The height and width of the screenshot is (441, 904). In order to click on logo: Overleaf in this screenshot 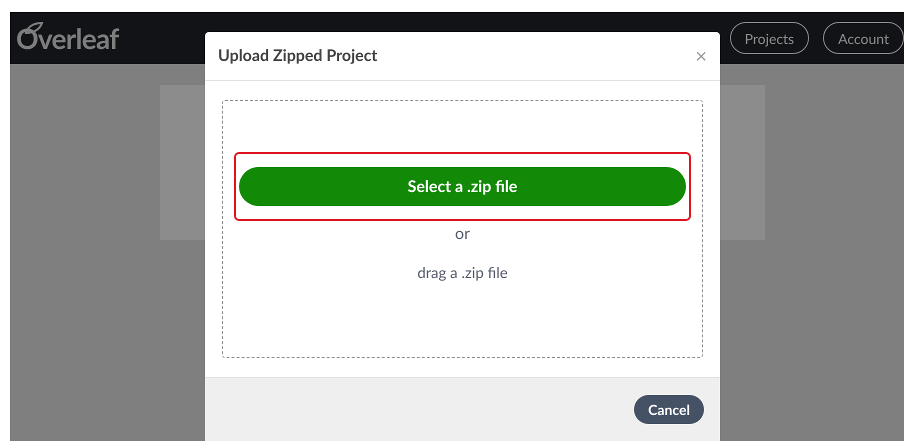, I will do `click(67, 38)`.